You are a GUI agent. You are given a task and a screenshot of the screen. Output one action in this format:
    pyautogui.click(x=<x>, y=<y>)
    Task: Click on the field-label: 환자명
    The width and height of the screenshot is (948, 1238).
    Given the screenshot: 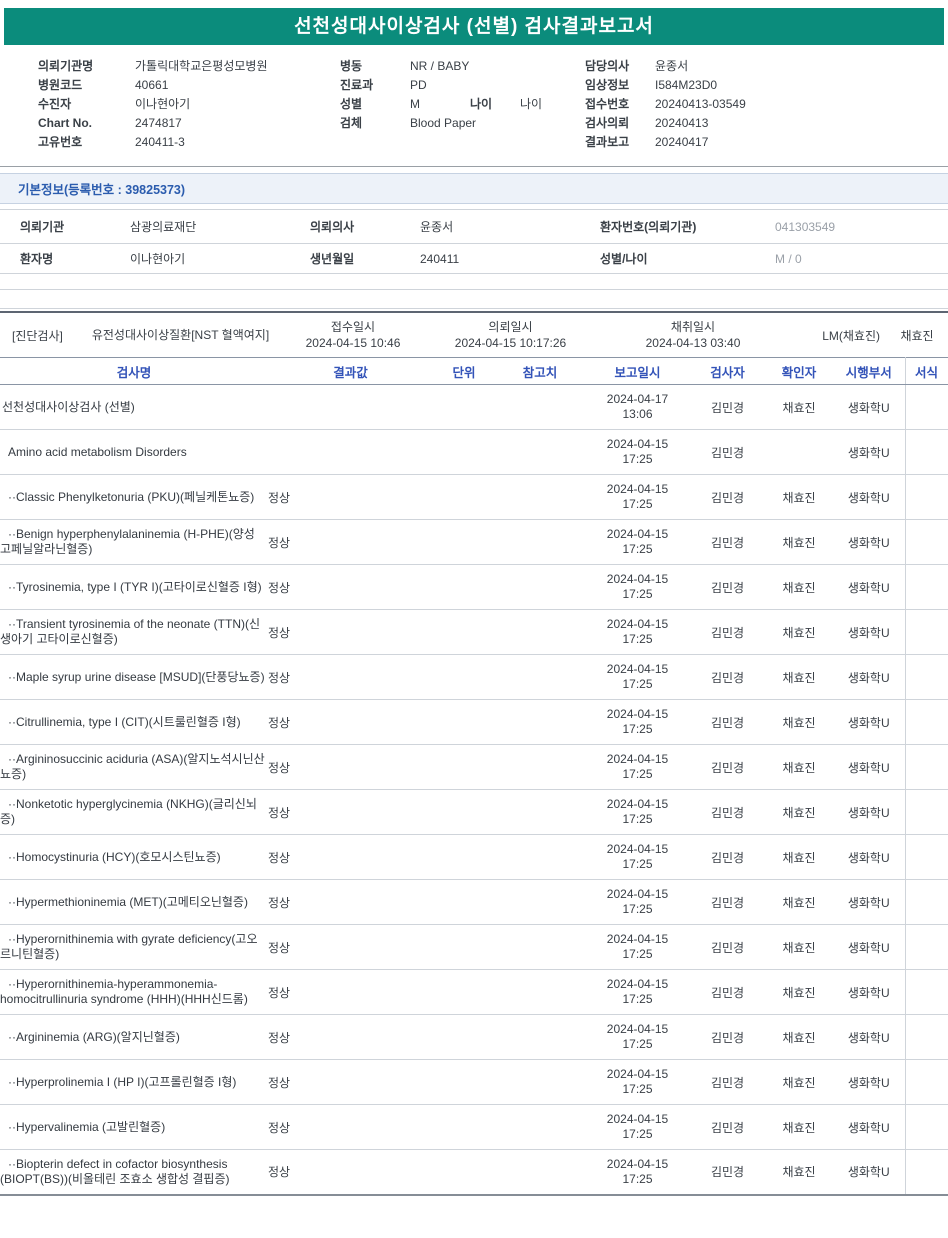 What is the action you would take?
    pyautogui.click(x=55, y=258)
    